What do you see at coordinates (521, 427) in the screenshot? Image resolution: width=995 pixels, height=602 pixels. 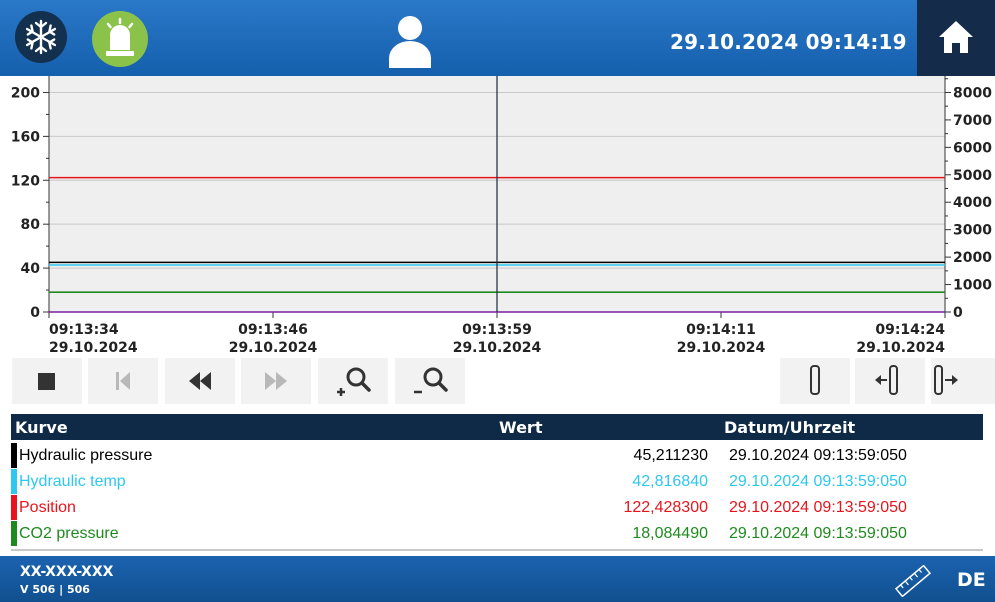 I see `header-value: Wert` at bounding box center [521, 427].